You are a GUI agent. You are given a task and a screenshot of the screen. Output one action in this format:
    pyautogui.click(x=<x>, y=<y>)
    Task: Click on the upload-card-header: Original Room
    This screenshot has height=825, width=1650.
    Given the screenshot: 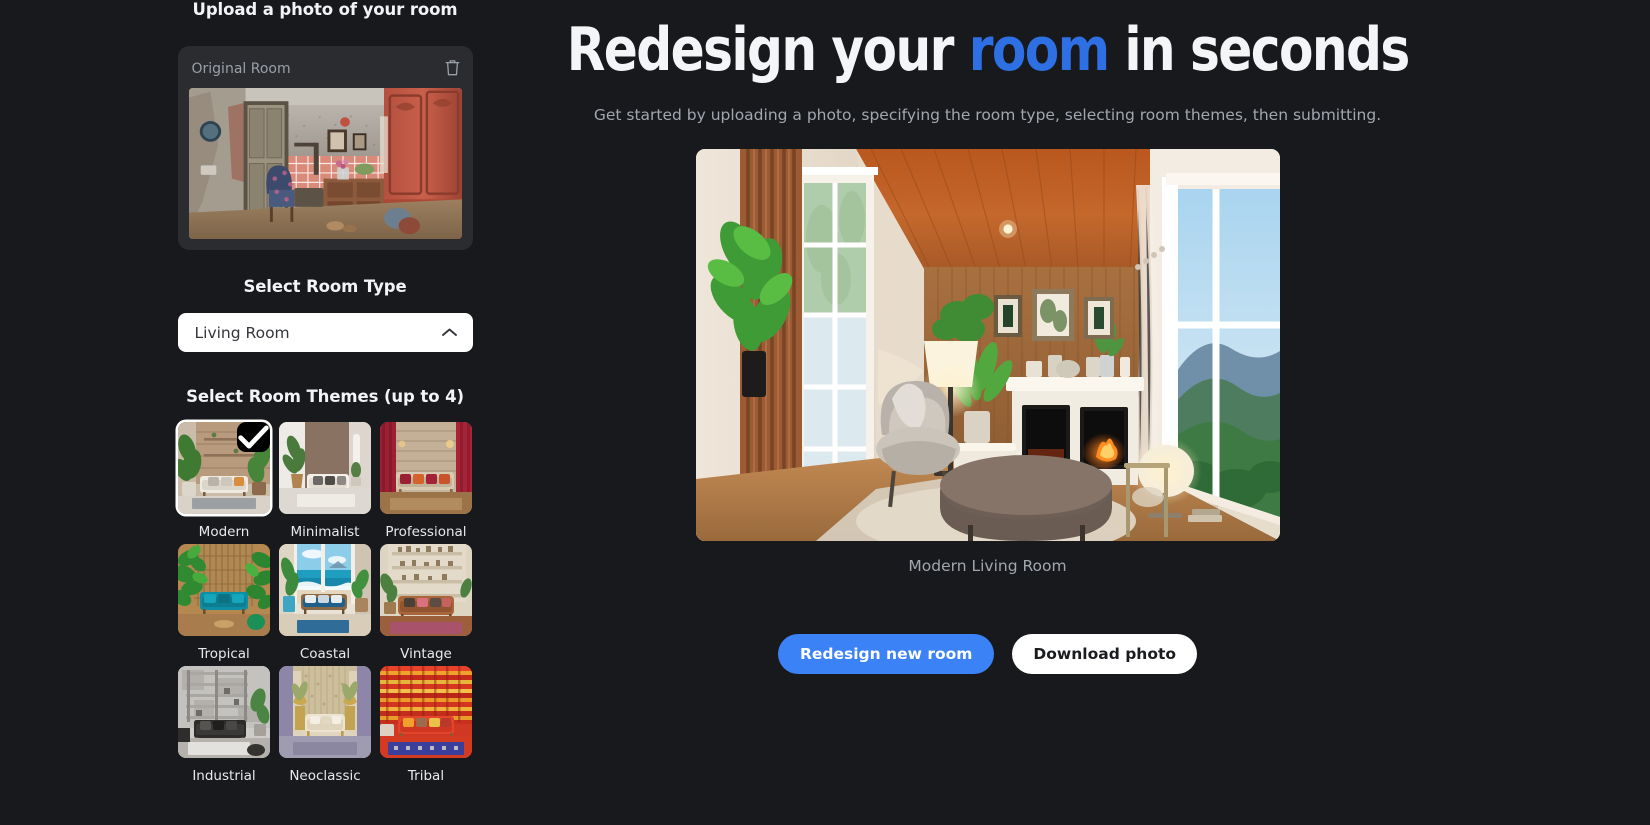 What is the action you would take?
    pyautogui.click(x=325, y=69)
    